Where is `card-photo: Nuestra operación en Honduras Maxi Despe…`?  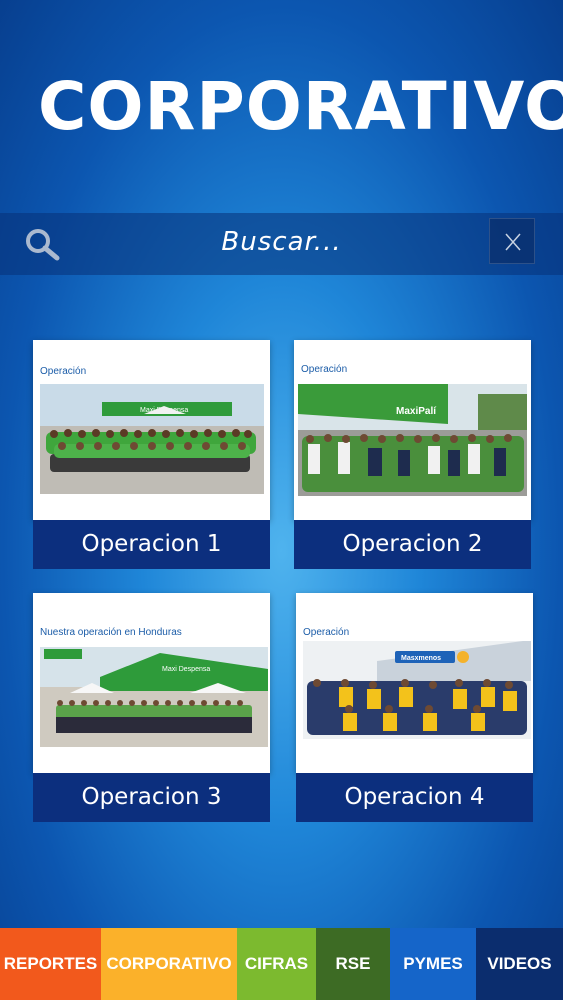
card-photo: Nuestra operación en Honduras Maxi Despe… is located at coordinates (151, 683).